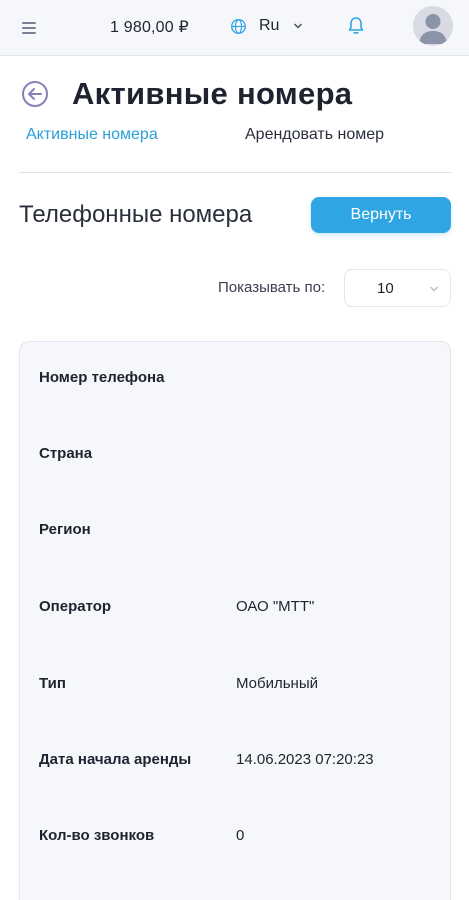 This screenshot has width=469, height=900. I want to click on back-arrow-icon, so click(35, 94).